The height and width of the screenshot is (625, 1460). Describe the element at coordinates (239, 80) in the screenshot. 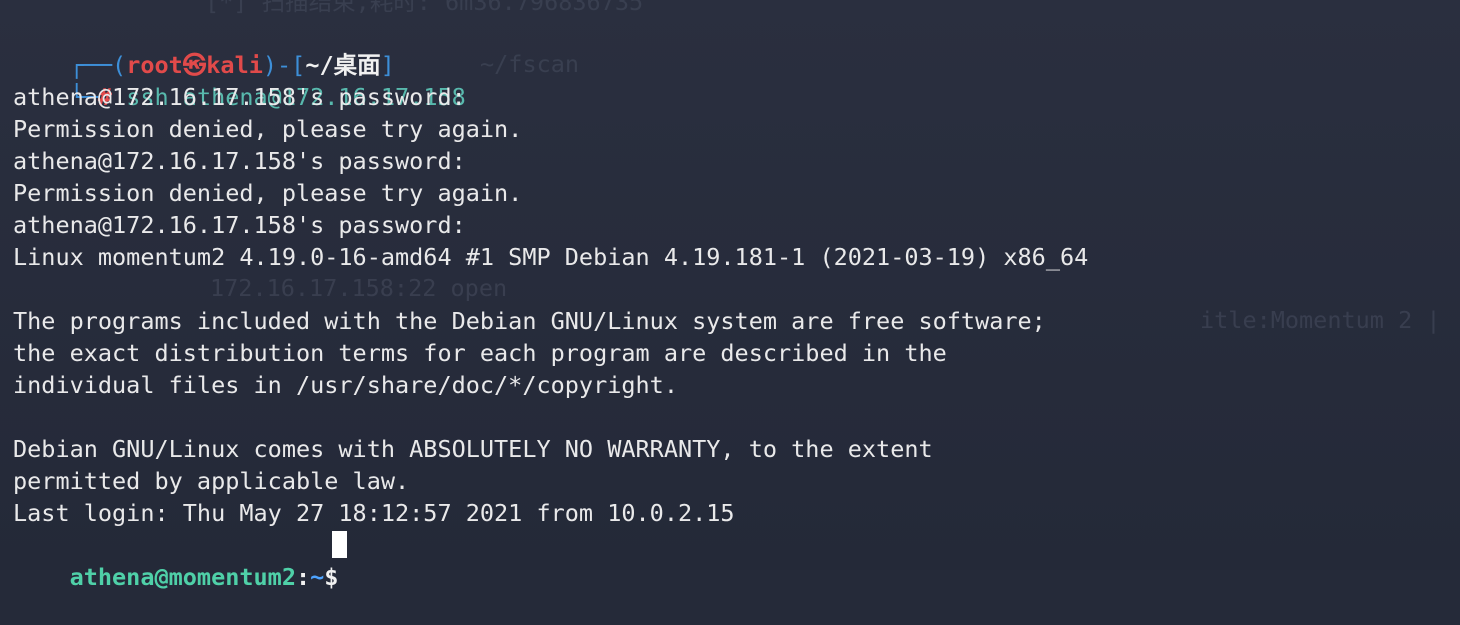

I see `prompt-line-2: └─# ssh athena@172.16.17.158` at that location.